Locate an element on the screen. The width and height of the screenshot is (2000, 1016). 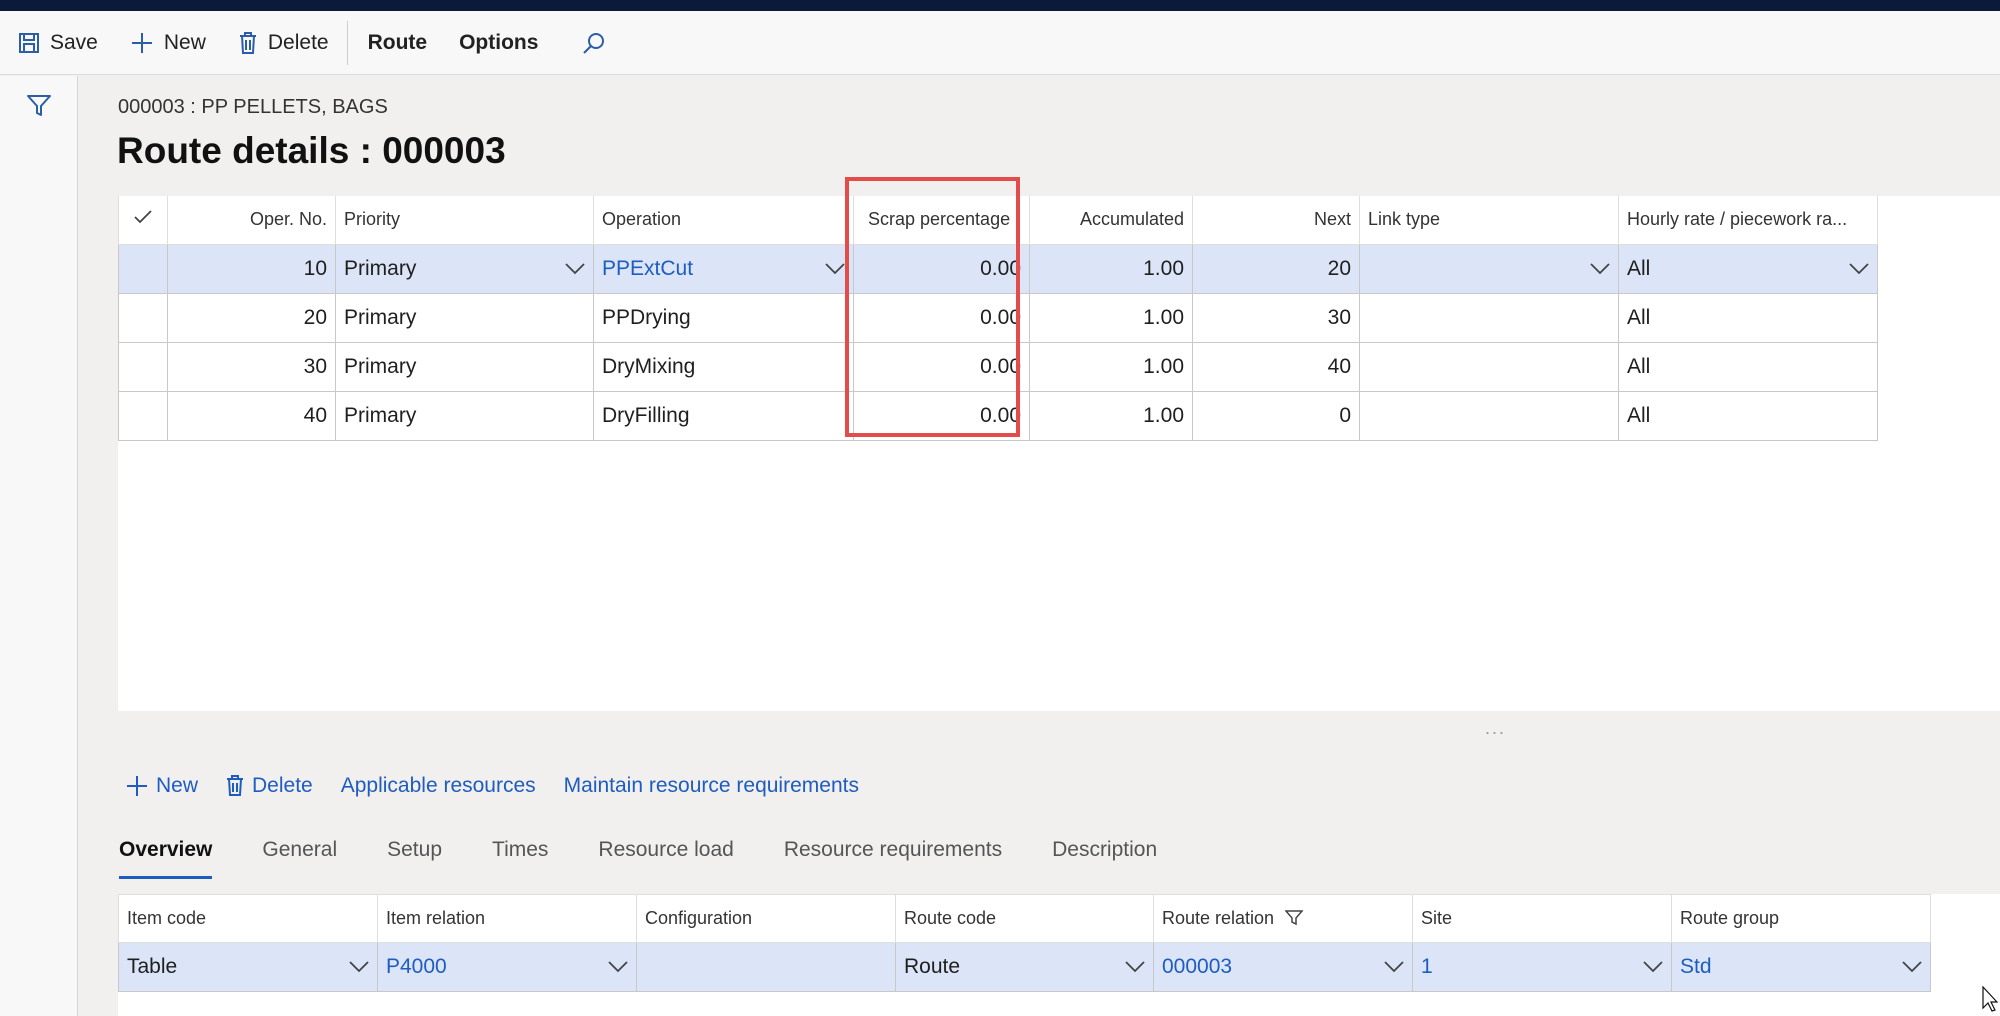
checkmark-icon is located at coordinates (143, 217).